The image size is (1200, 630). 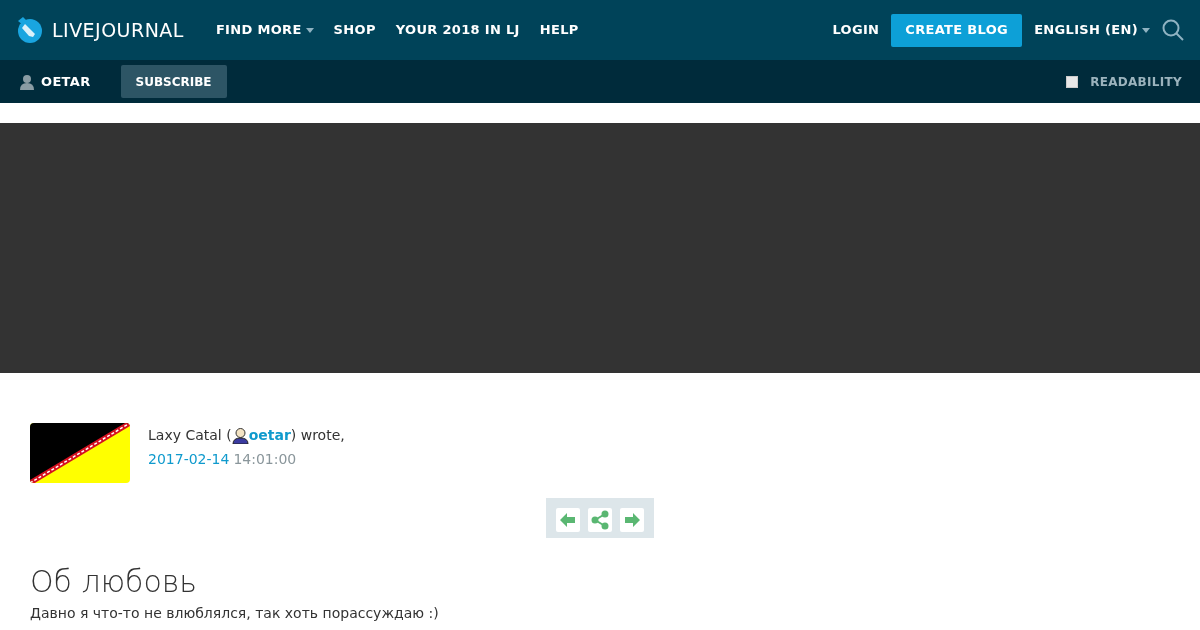 What do you see at coordinates (265, 459) in the screenshot?
I see `post-time: 14:01:00` at bounding box center [265, 459].